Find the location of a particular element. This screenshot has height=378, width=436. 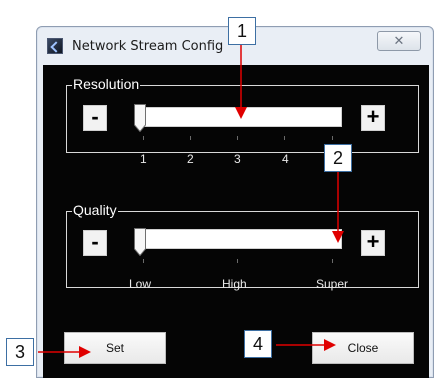

window-close-button: ✕ is located at coordinates (399, 41).